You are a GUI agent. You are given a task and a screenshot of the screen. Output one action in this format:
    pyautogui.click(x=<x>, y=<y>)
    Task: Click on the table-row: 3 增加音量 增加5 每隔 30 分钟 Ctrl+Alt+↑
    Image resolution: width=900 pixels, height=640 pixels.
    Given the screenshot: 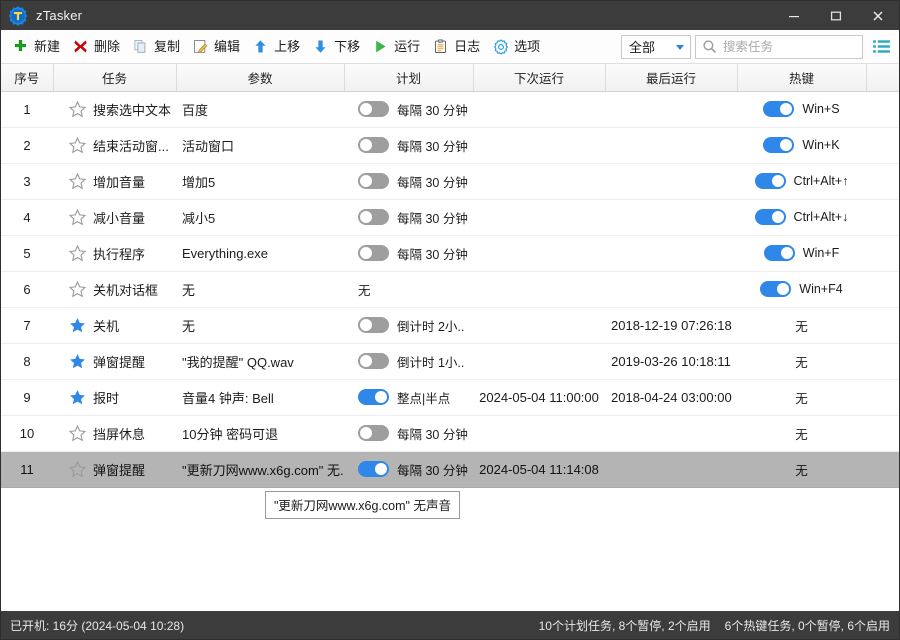 What is the action you would take?
    pyautogui.click(x=450, y=181)
    